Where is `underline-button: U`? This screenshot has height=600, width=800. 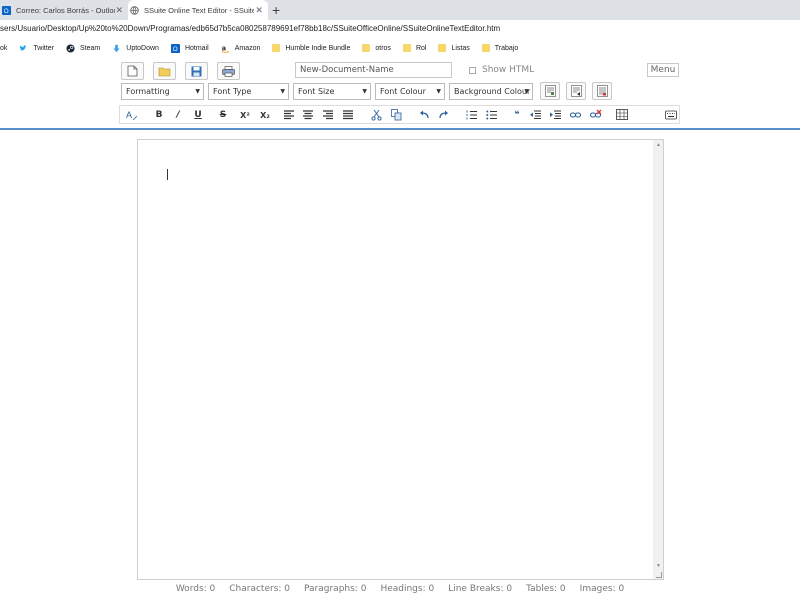
underline-button: U is located at coordinates (198, 115).